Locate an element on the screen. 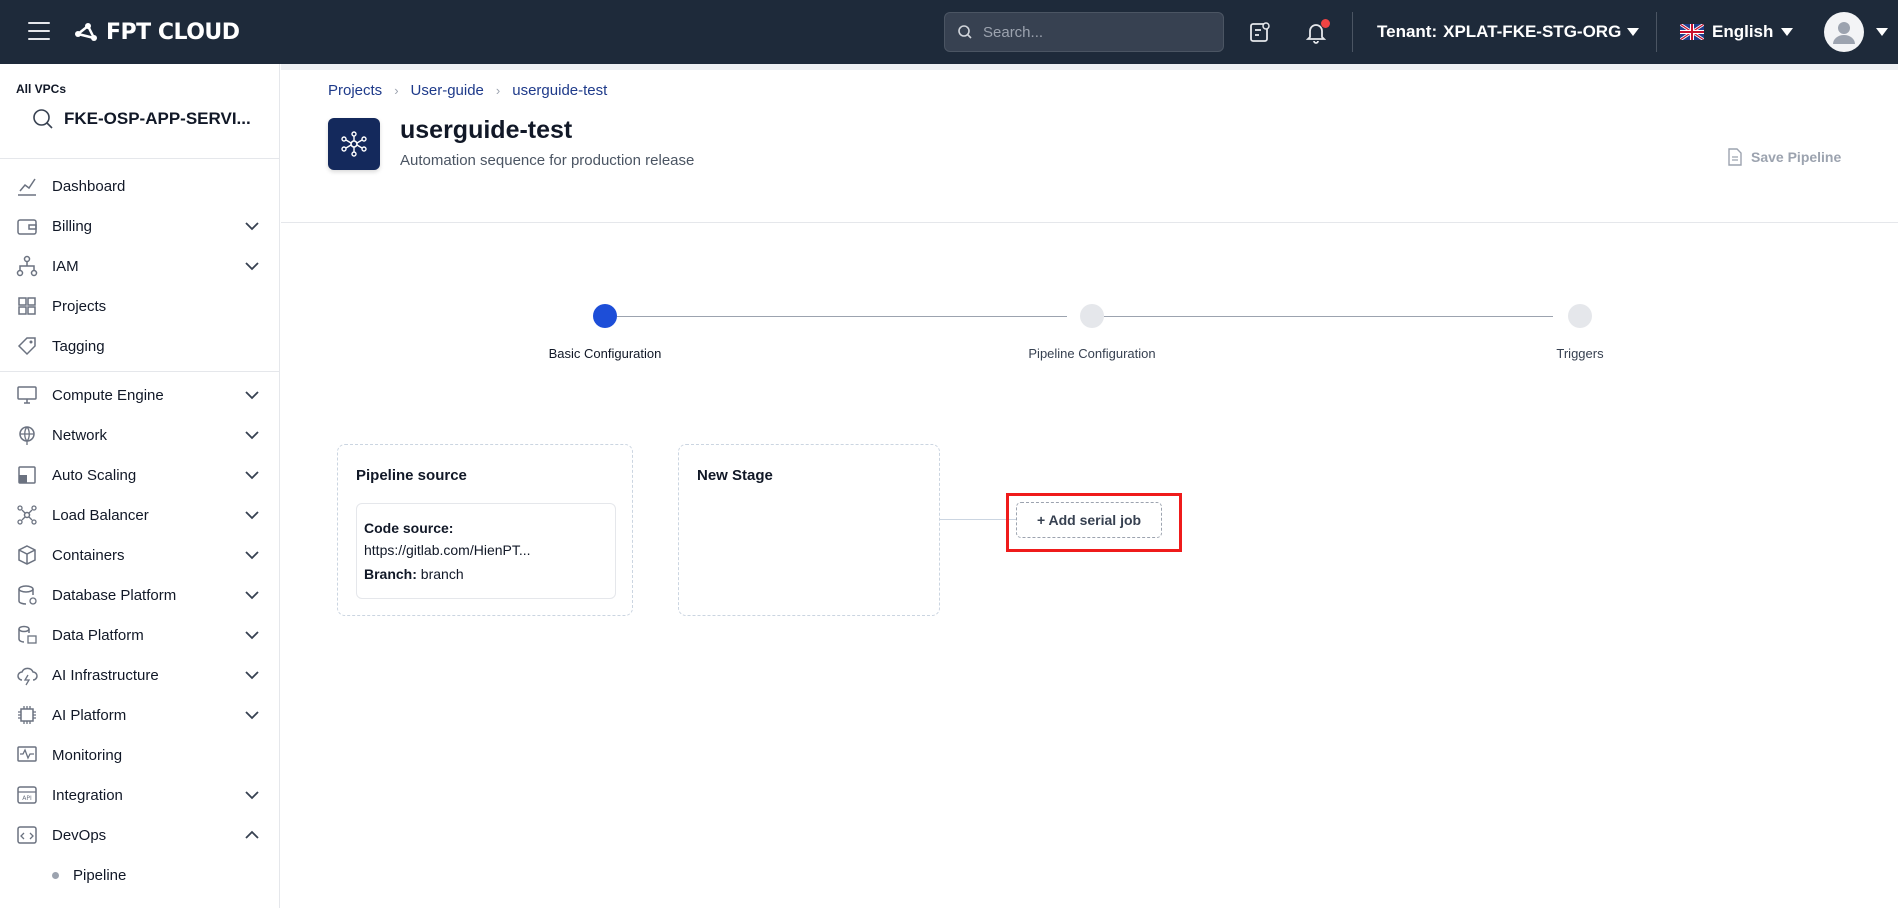 This screenshot has width=1898, height=908. sidebar-item-label: Load Balancer is located at coordinates (100, 515).